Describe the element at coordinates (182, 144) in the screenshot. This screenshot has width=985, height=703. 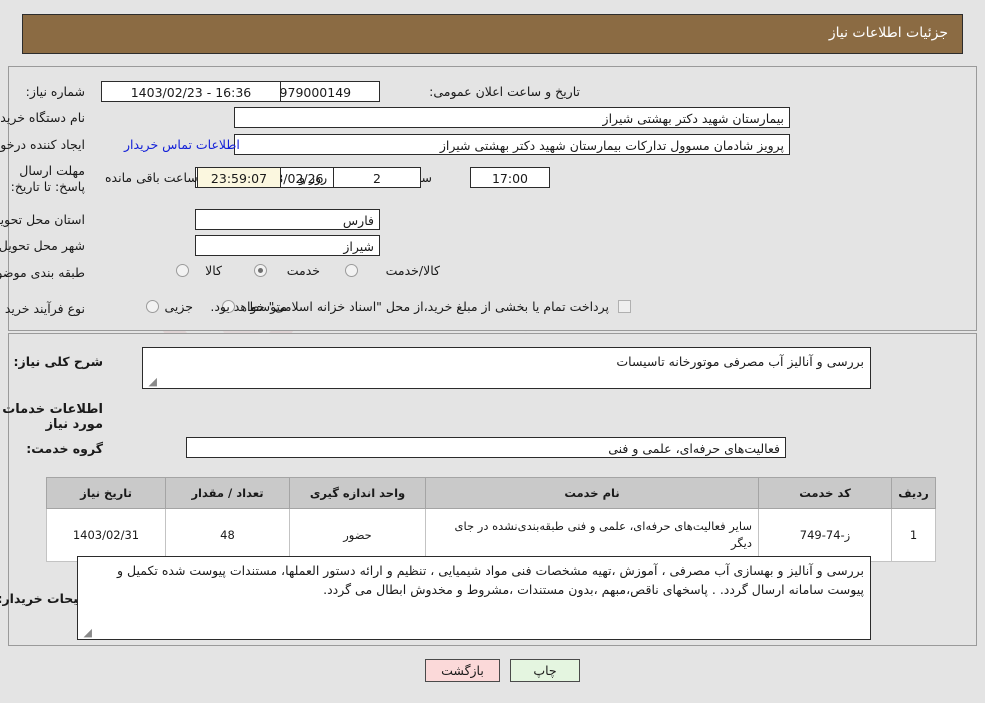
I see `buyer-contact-link: اطلاعات تماس خریدار` at that location.